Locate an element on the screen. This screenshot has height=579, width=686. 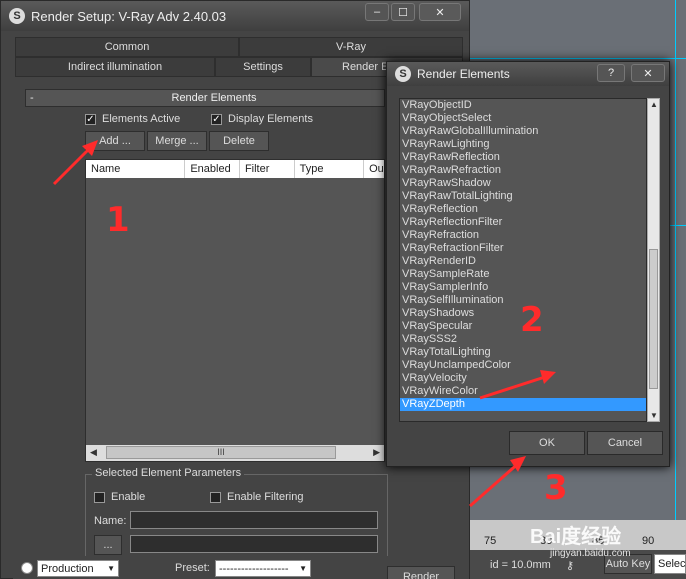
output-path-field is located at coordinates (254, 544).